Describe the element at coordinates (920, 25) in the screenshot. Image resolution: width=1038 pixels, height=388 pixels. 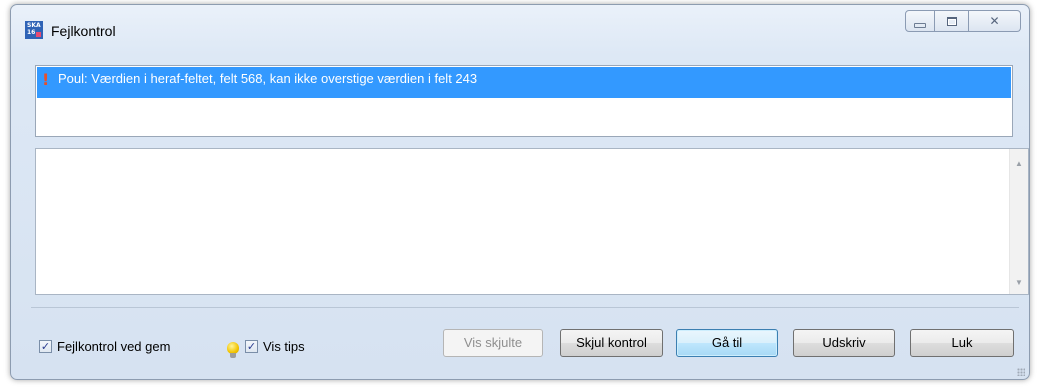
I see `minimize-icon` at that location.